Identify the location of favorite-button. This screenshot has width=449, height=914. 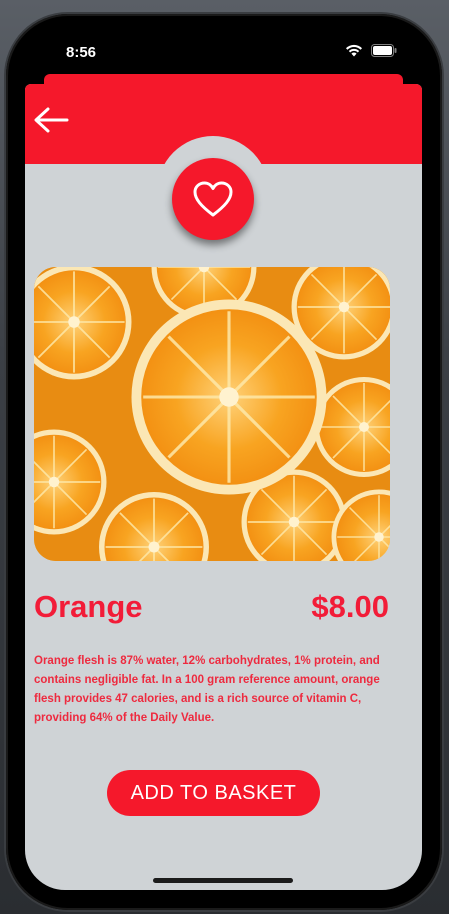
(213, 199).